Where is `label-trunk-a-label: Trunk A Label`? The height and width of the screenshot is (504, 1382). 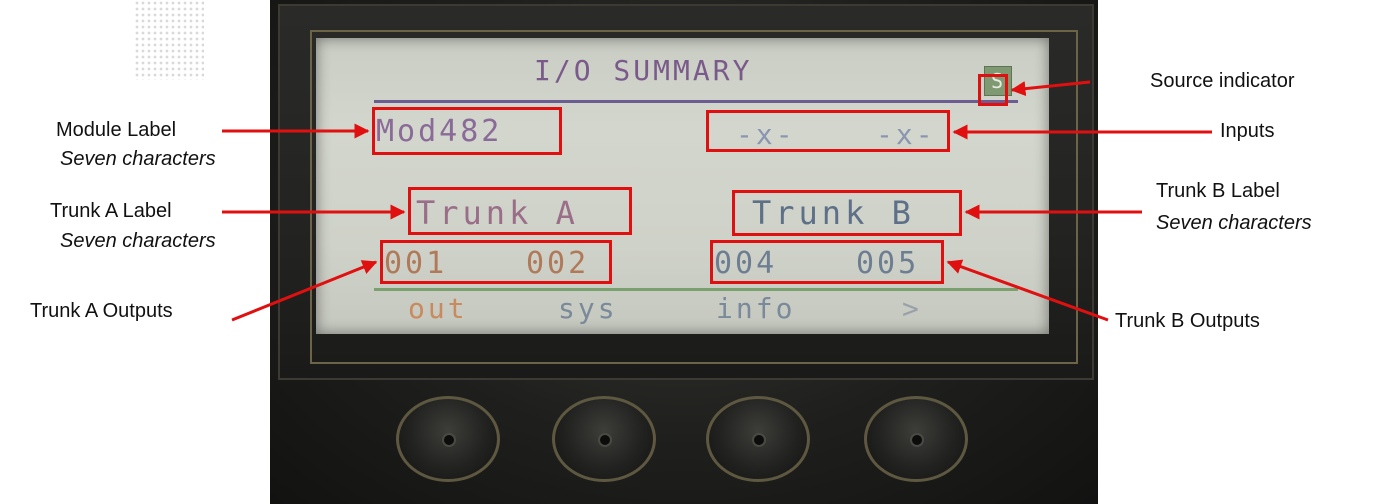
label-trunk-a-label: Trunk A Label is located at coordinates (111, 211).